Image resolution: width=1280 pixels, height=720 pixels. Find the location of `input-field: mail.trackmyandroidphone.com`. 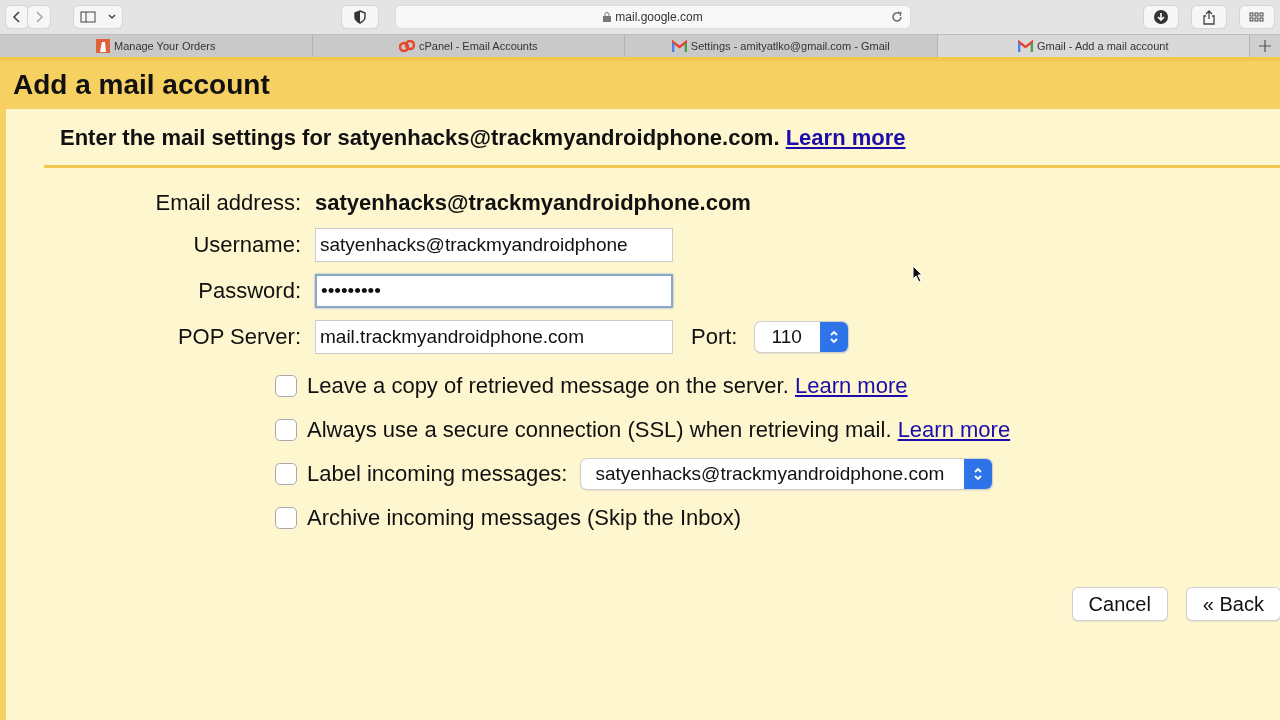

input-field: mail.trackmyandroidphone.com is located at coordinates (494, 337).